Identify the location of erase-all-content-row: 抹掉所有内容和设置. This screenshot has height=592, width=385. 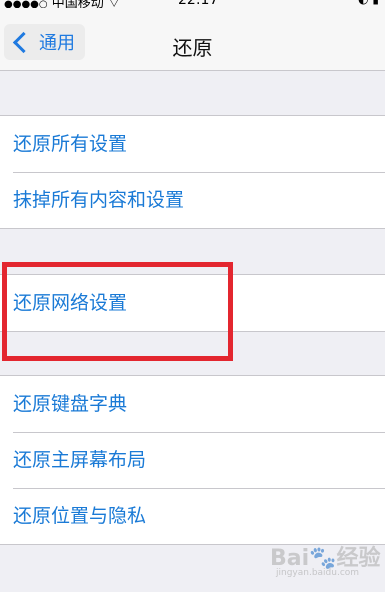
(192, 200).